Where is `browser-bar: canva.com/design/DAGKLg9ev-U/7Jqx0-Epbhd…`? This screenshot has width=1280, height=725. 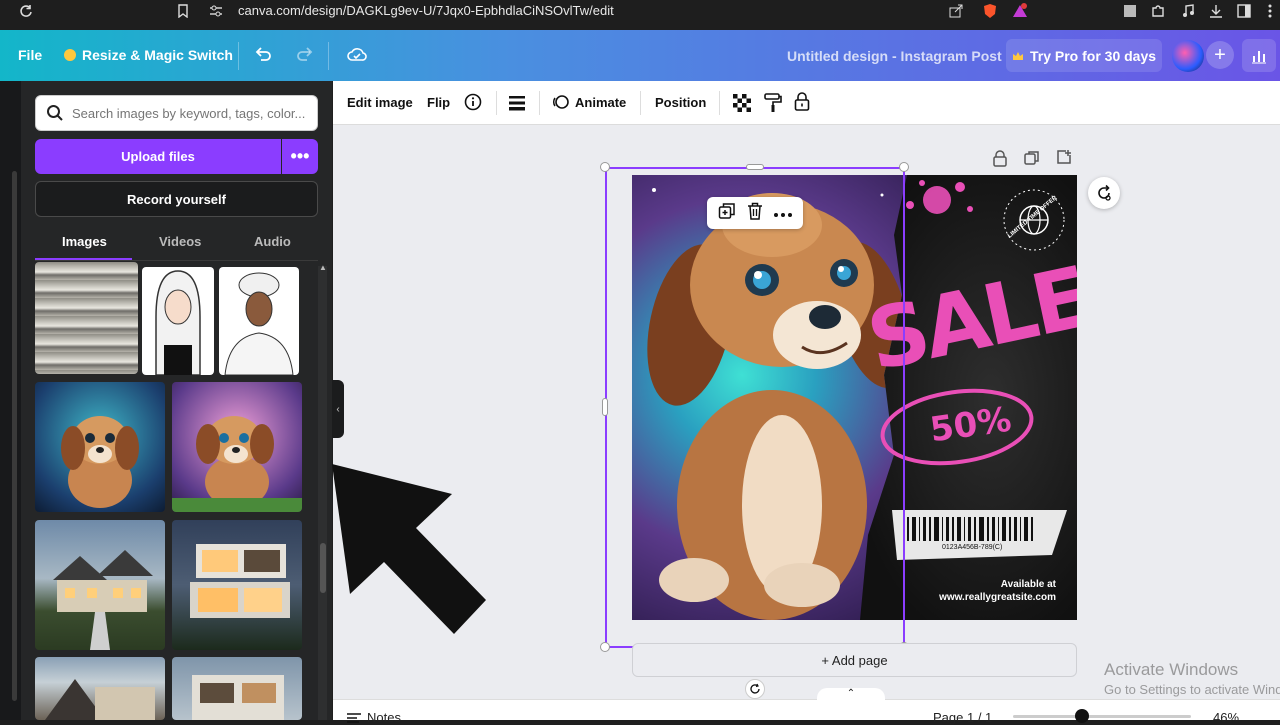
browser-bar: canva.com/design/DAGKLg9ev-U/7Jqx0-Epbhd… is located at coordinates (640, 11).